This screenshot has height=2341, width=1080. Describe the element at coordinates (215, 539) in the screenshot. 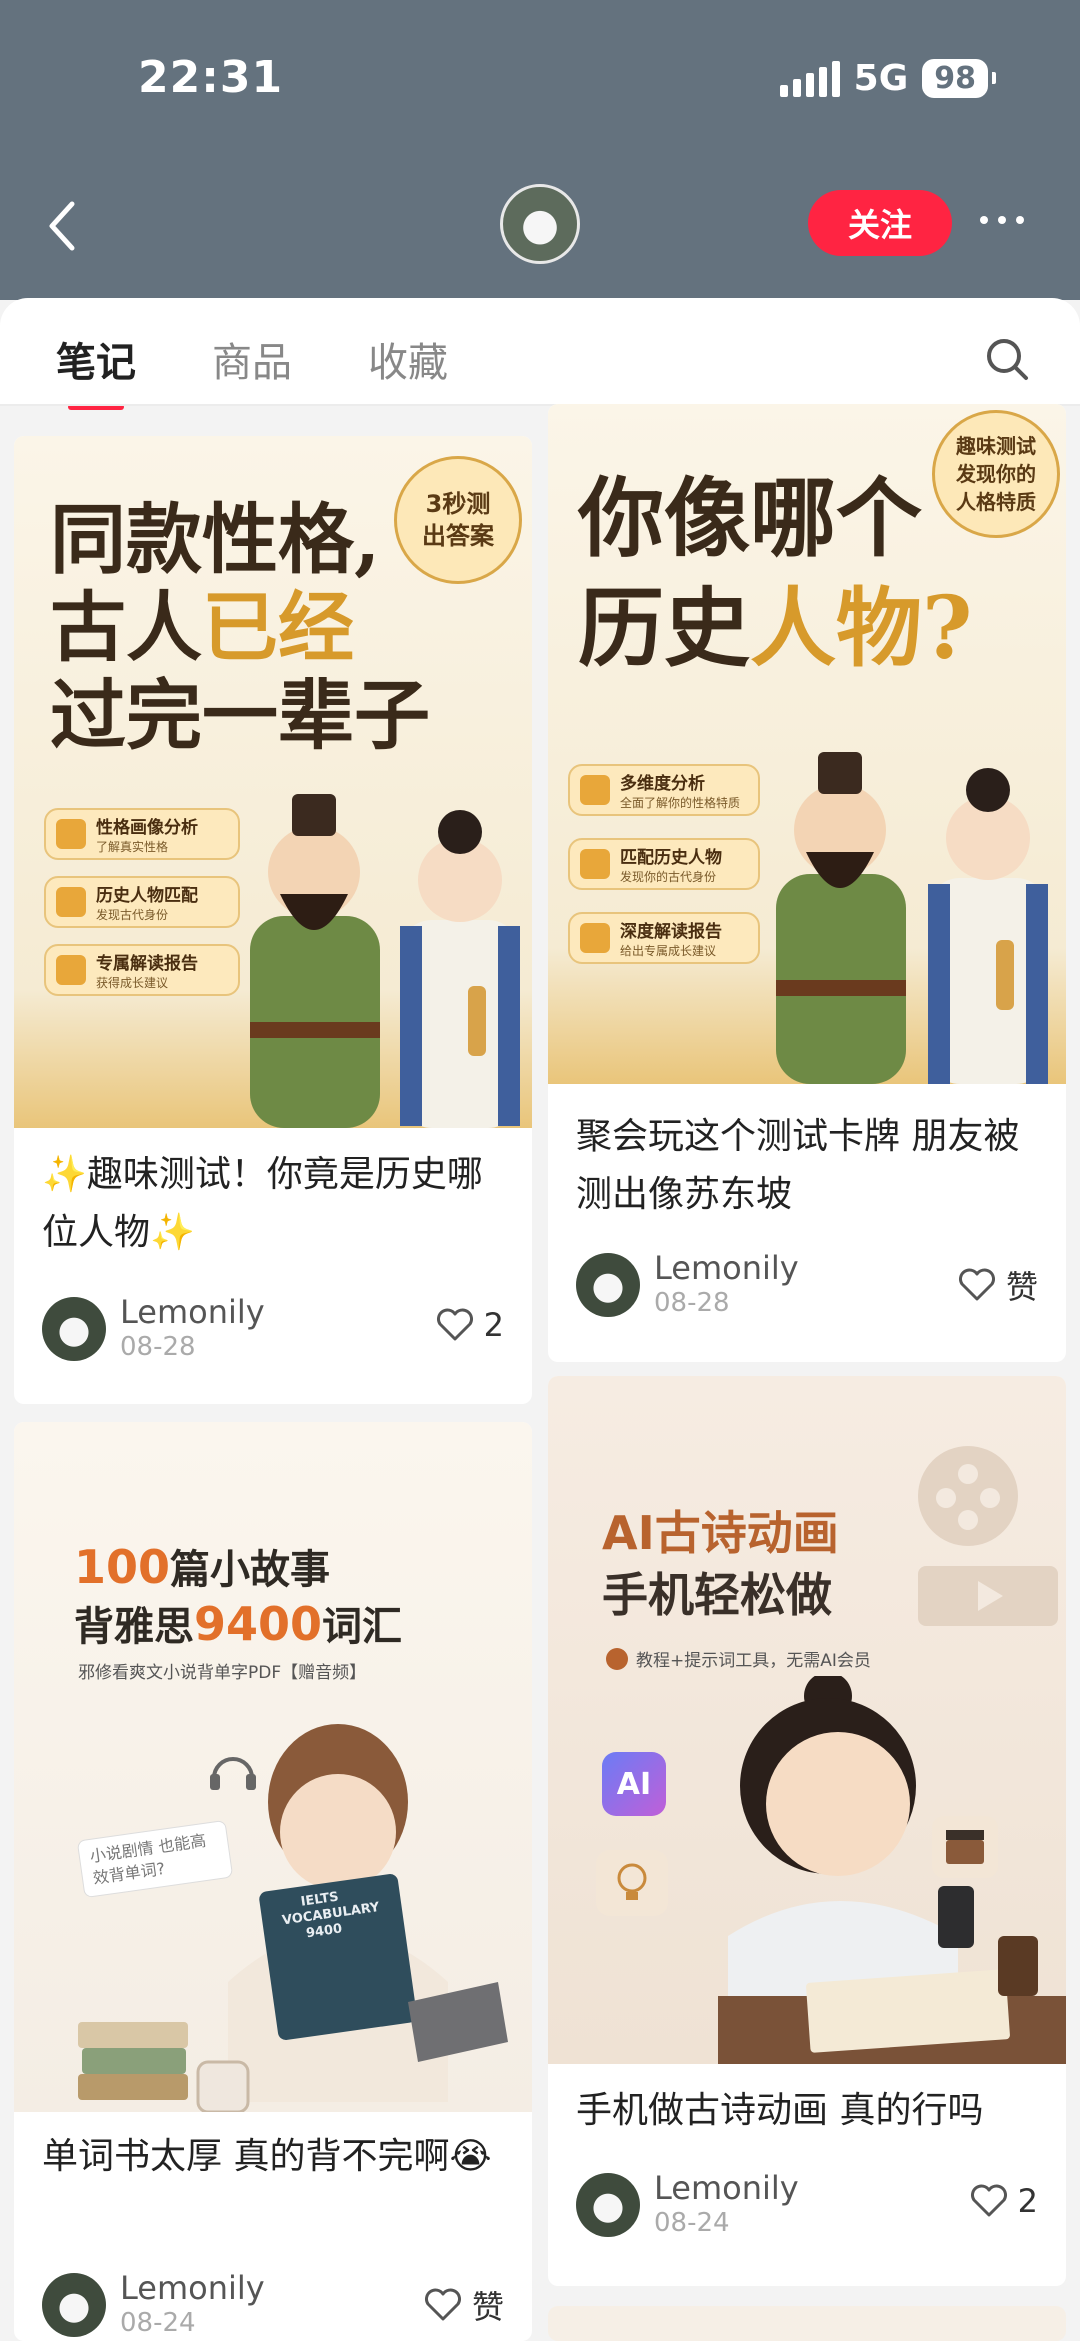

I see `cover-headline: 同款性格,` at that location.